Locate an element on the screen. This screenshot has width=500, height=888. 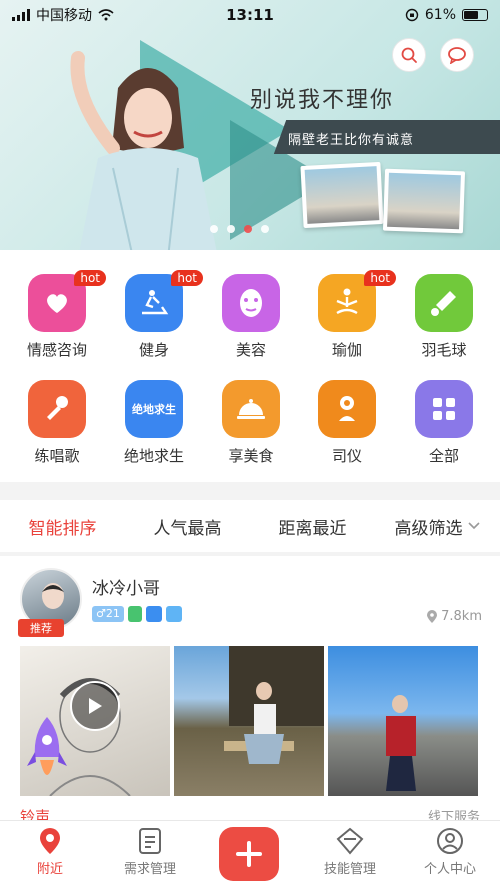
phone-verified-icon is located at coordinates (134, 614).